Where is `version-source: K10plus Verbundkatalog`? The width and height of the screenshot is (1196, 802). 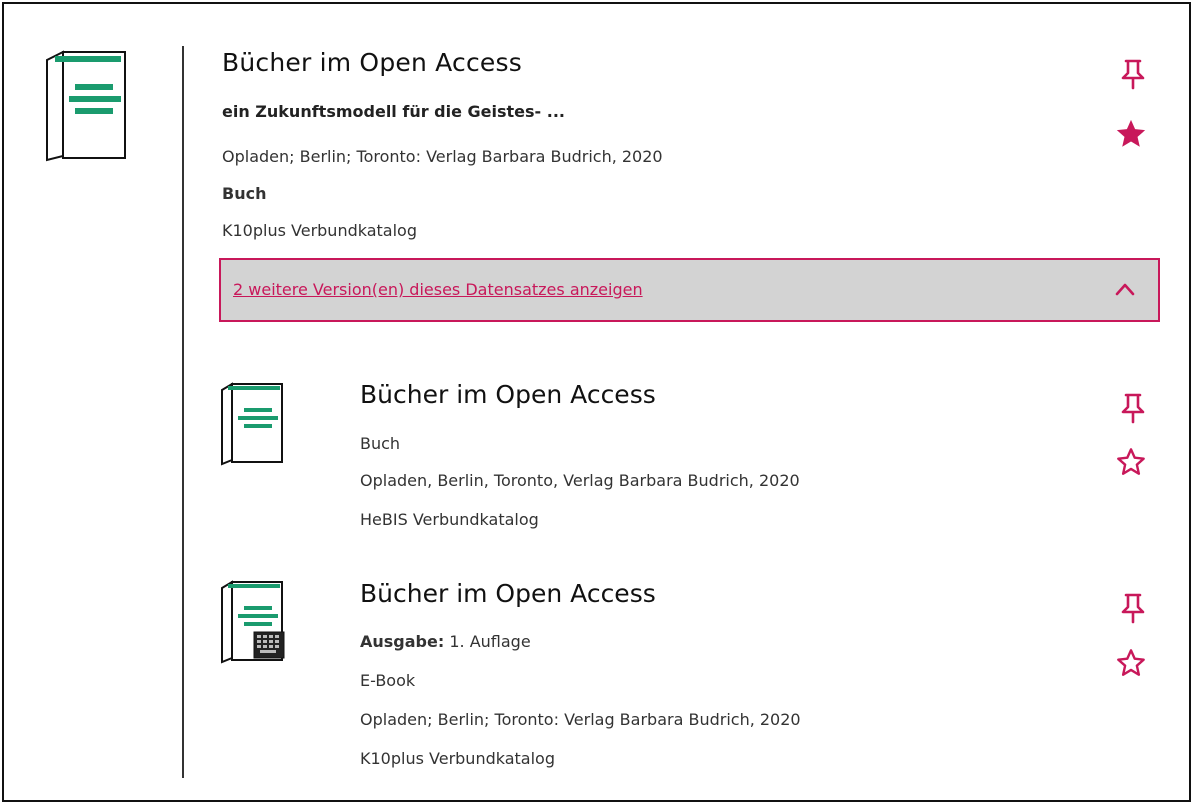 version-source: K10plus Verbundkatalog is located at coordinates (457, 758).